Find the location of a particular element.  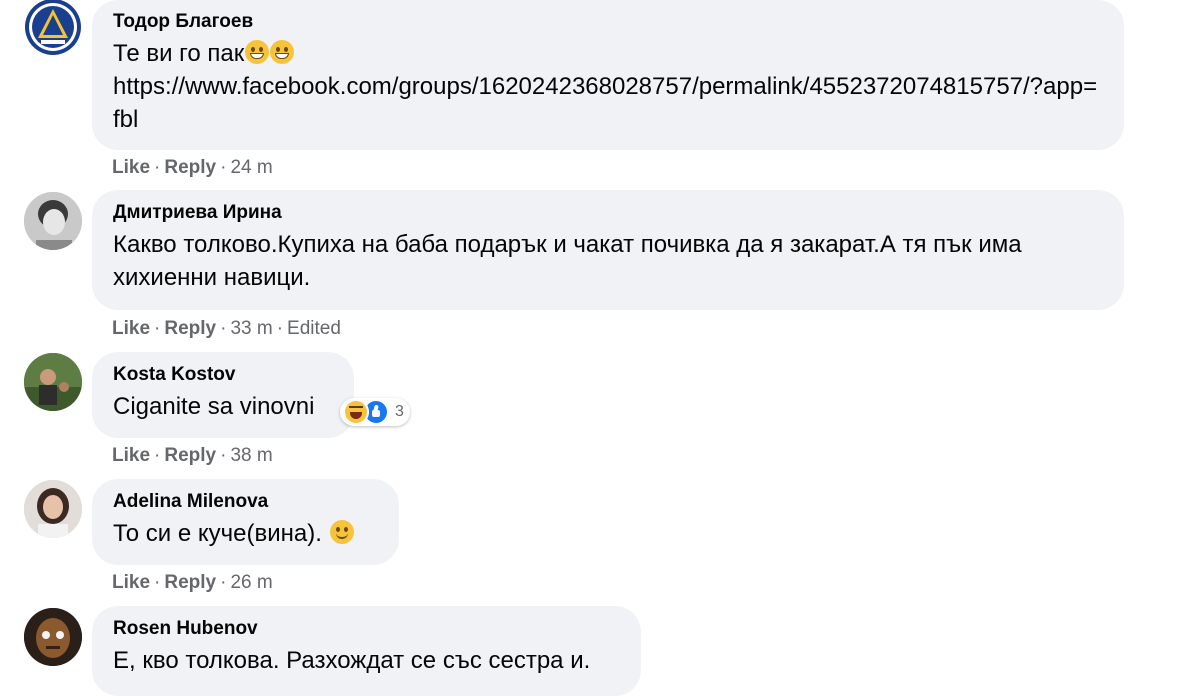

comment-timestamp: 24 m is located at coordinates (251, 167).